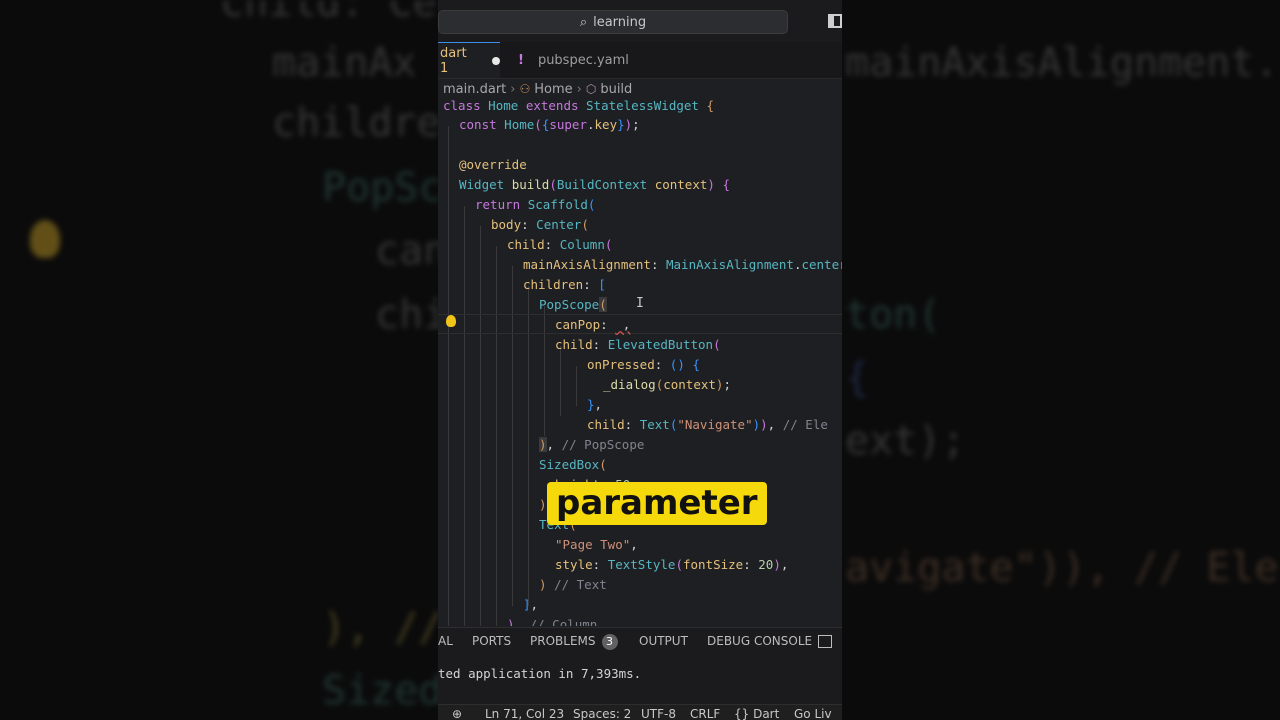  What do you see at coordinates (616, 89) in the screenshot?
I see `breadcrumb-method: build` at bounding box center [616, 89].